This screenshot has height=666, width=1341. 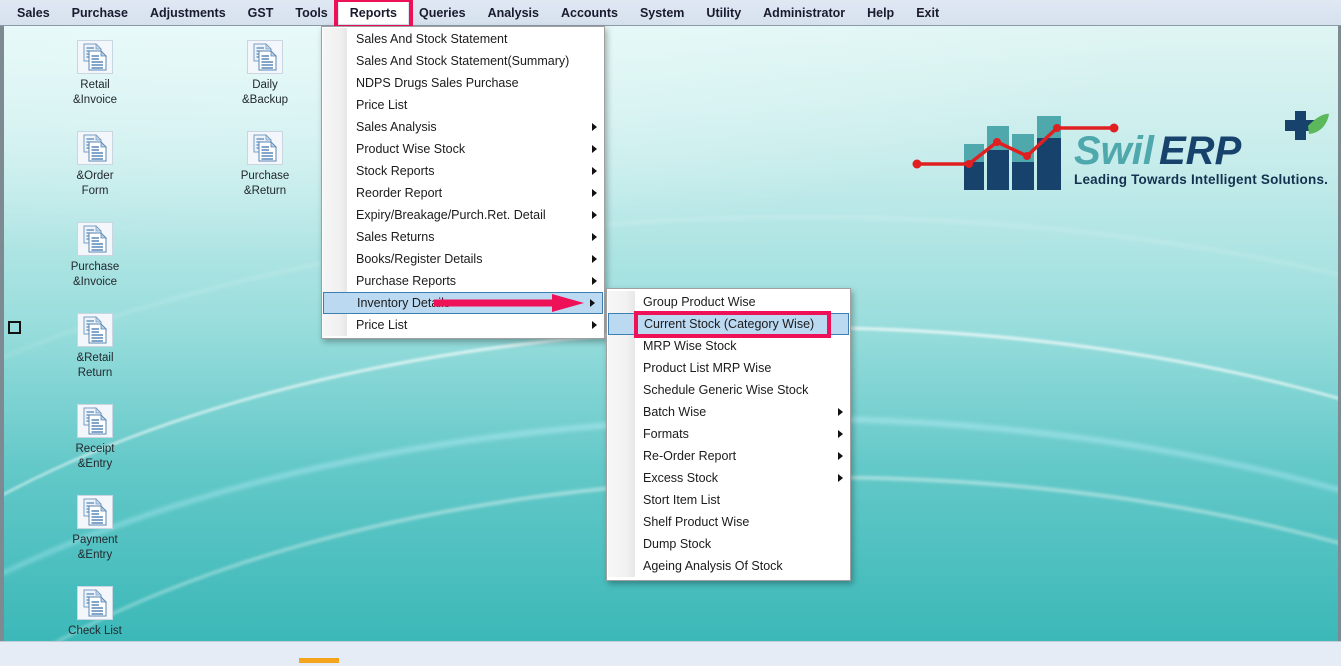 I want to click on desktop-icon-purchase-invoice: Purchase &Invoice, so click(x=95, y=256).